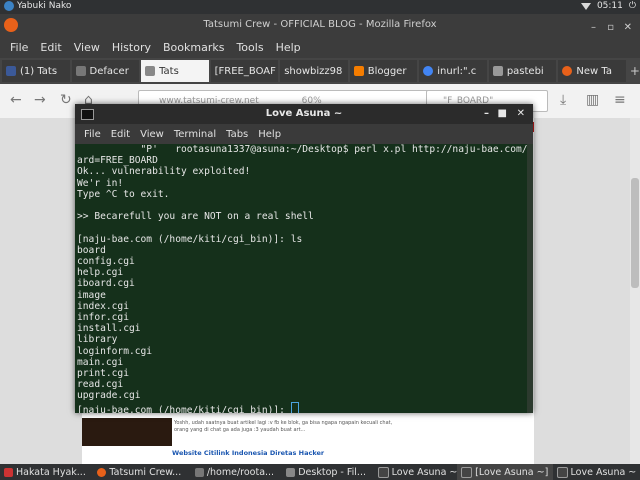 Image resolution: width=640 pixels, height=480 pixels. What do you see at coordinates (424, 472) in the screenshot?
I see `taskbar-label: Love Asuna ~` at bounding box center [424, 472].